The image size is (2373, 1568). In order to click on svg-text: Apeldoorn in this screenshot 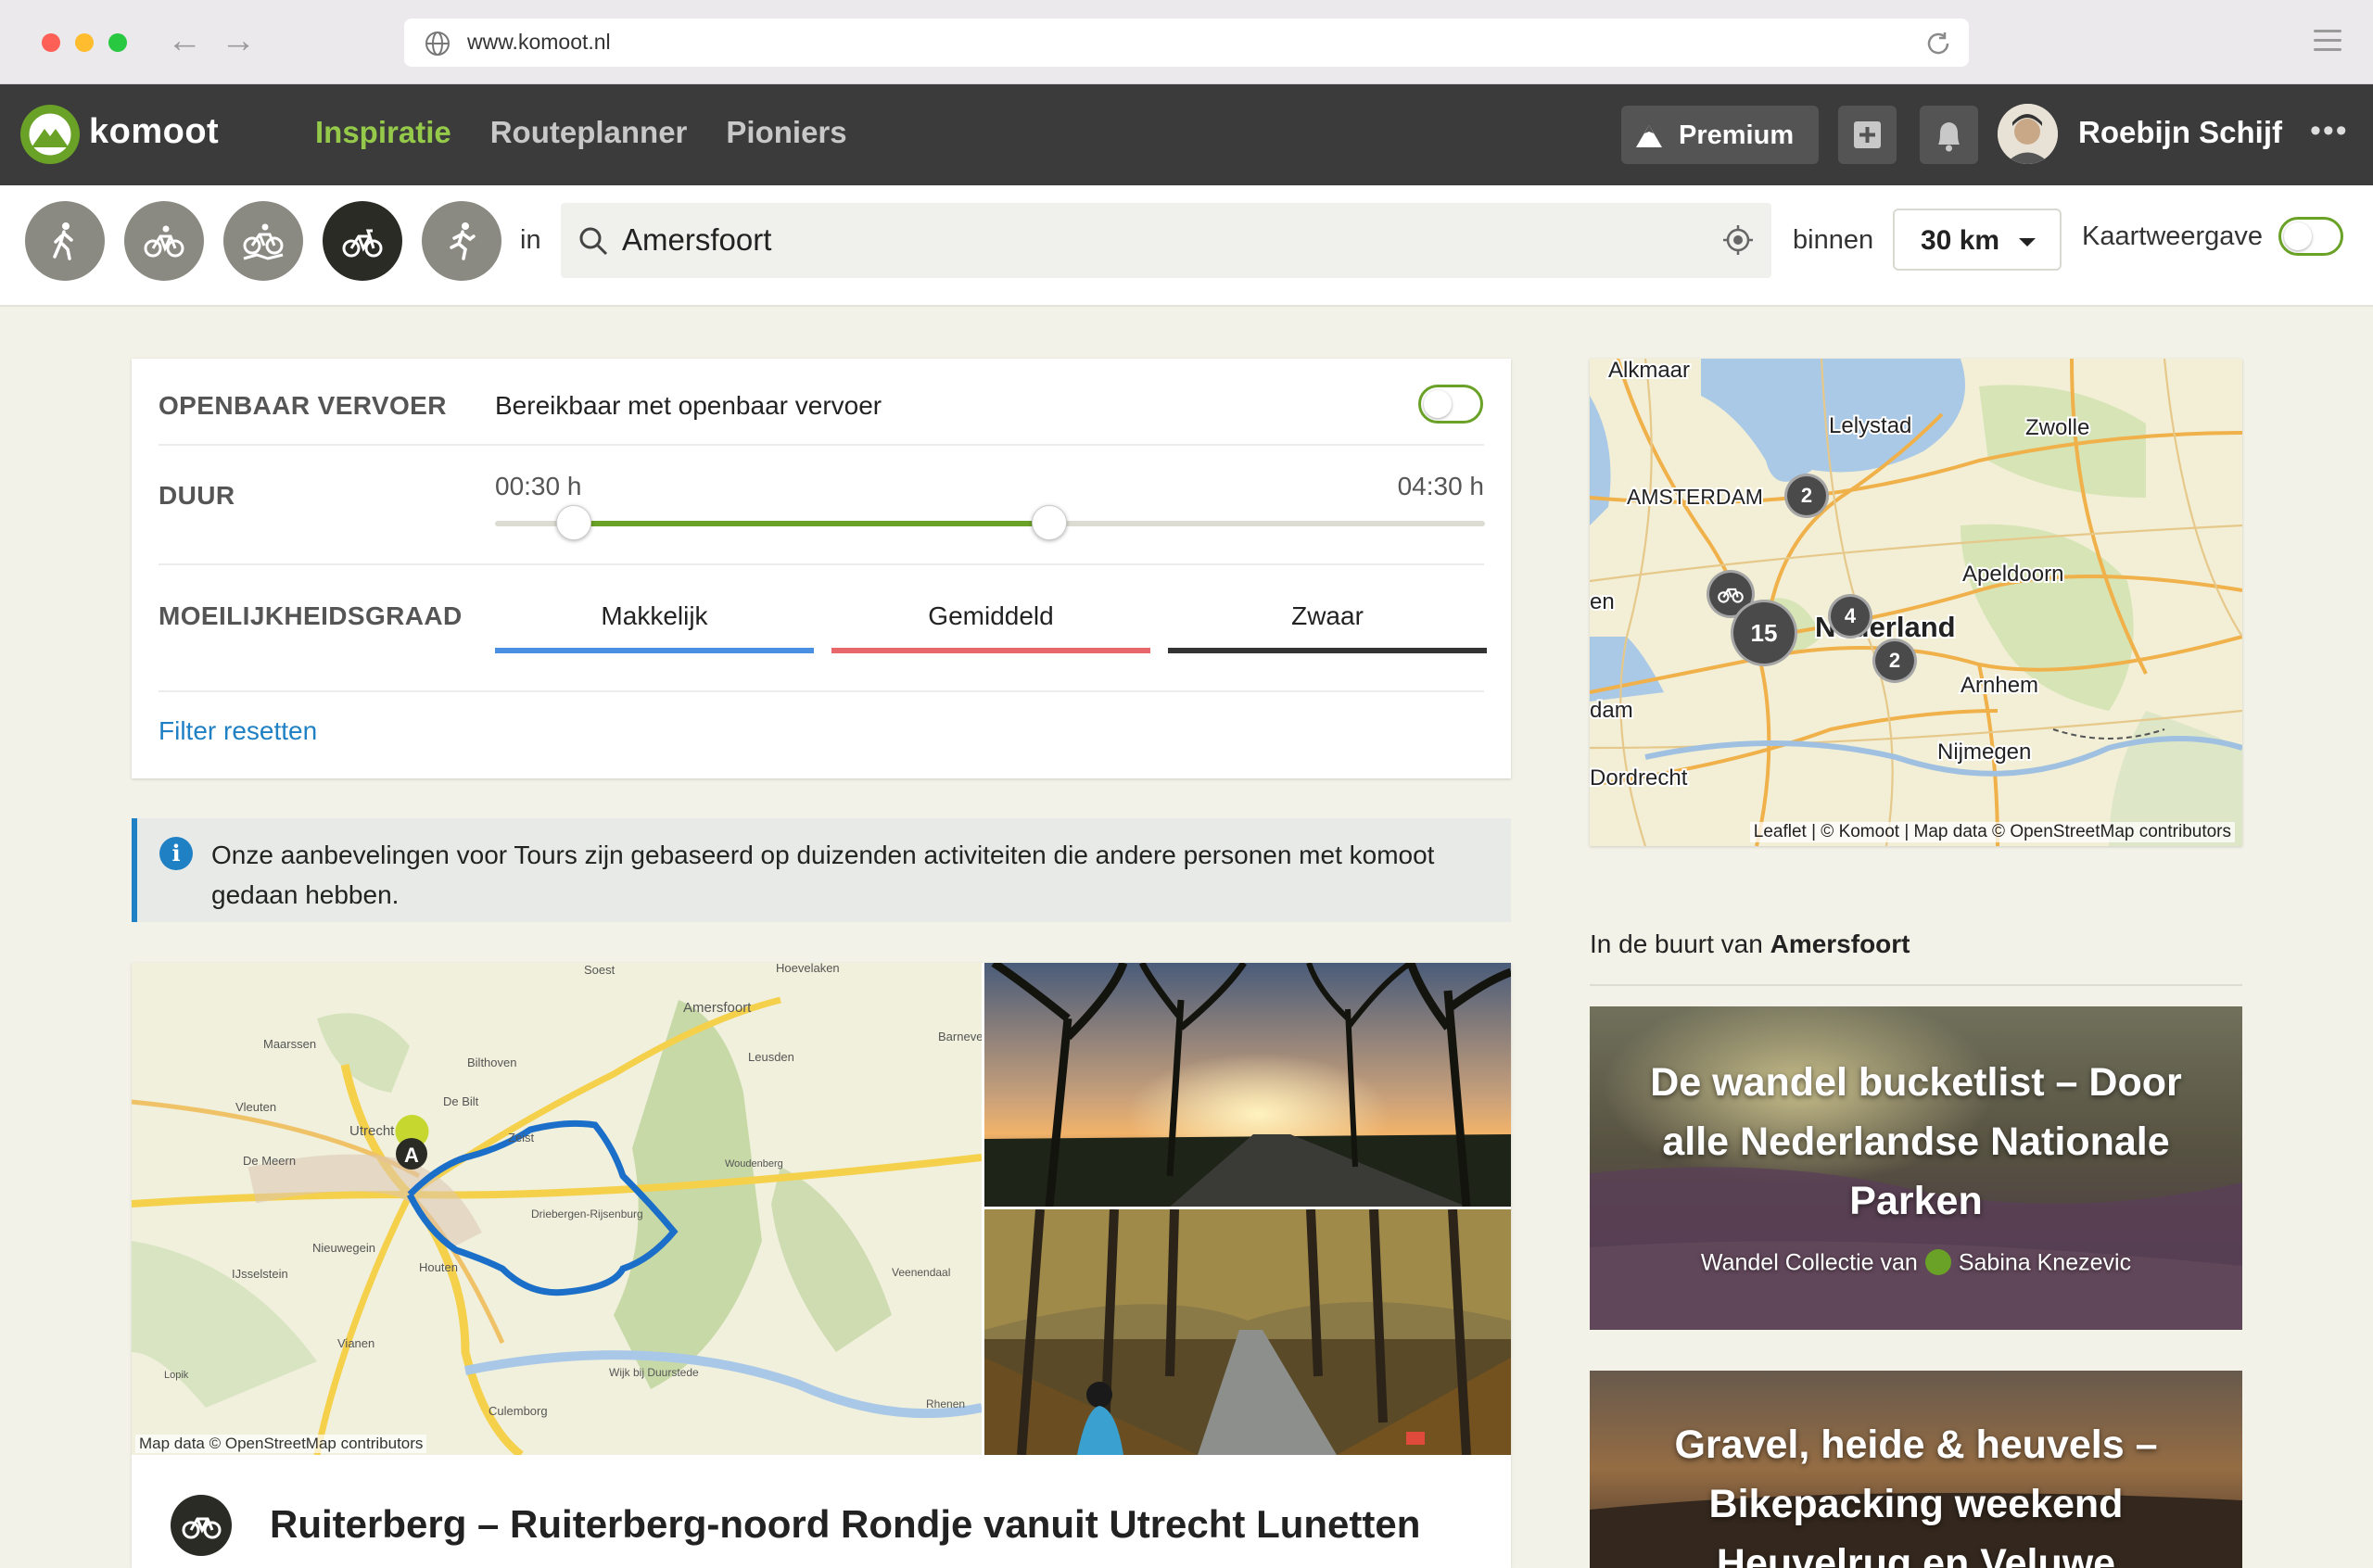, I will do `click(2012, 575)`.